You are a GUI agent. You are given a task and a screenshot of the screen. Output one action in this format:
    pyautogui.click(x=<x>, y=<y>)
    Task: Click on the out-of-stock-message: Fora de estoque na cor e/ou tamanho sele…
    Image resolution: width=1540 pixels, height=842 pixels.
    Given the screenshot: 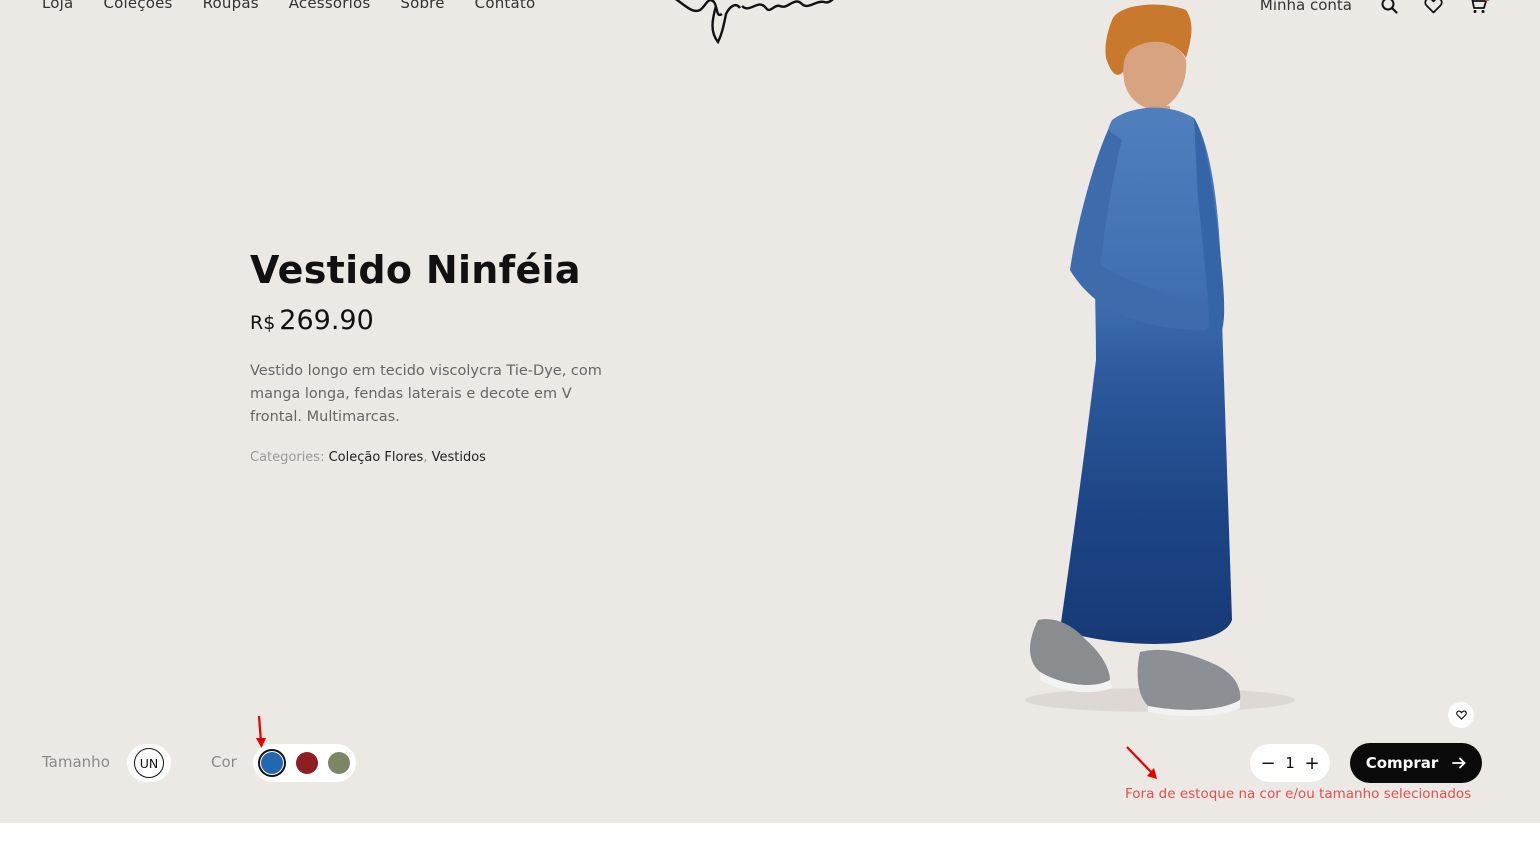 What is the action you would take?
    pyautogui.click(x=1298, y=794)
    